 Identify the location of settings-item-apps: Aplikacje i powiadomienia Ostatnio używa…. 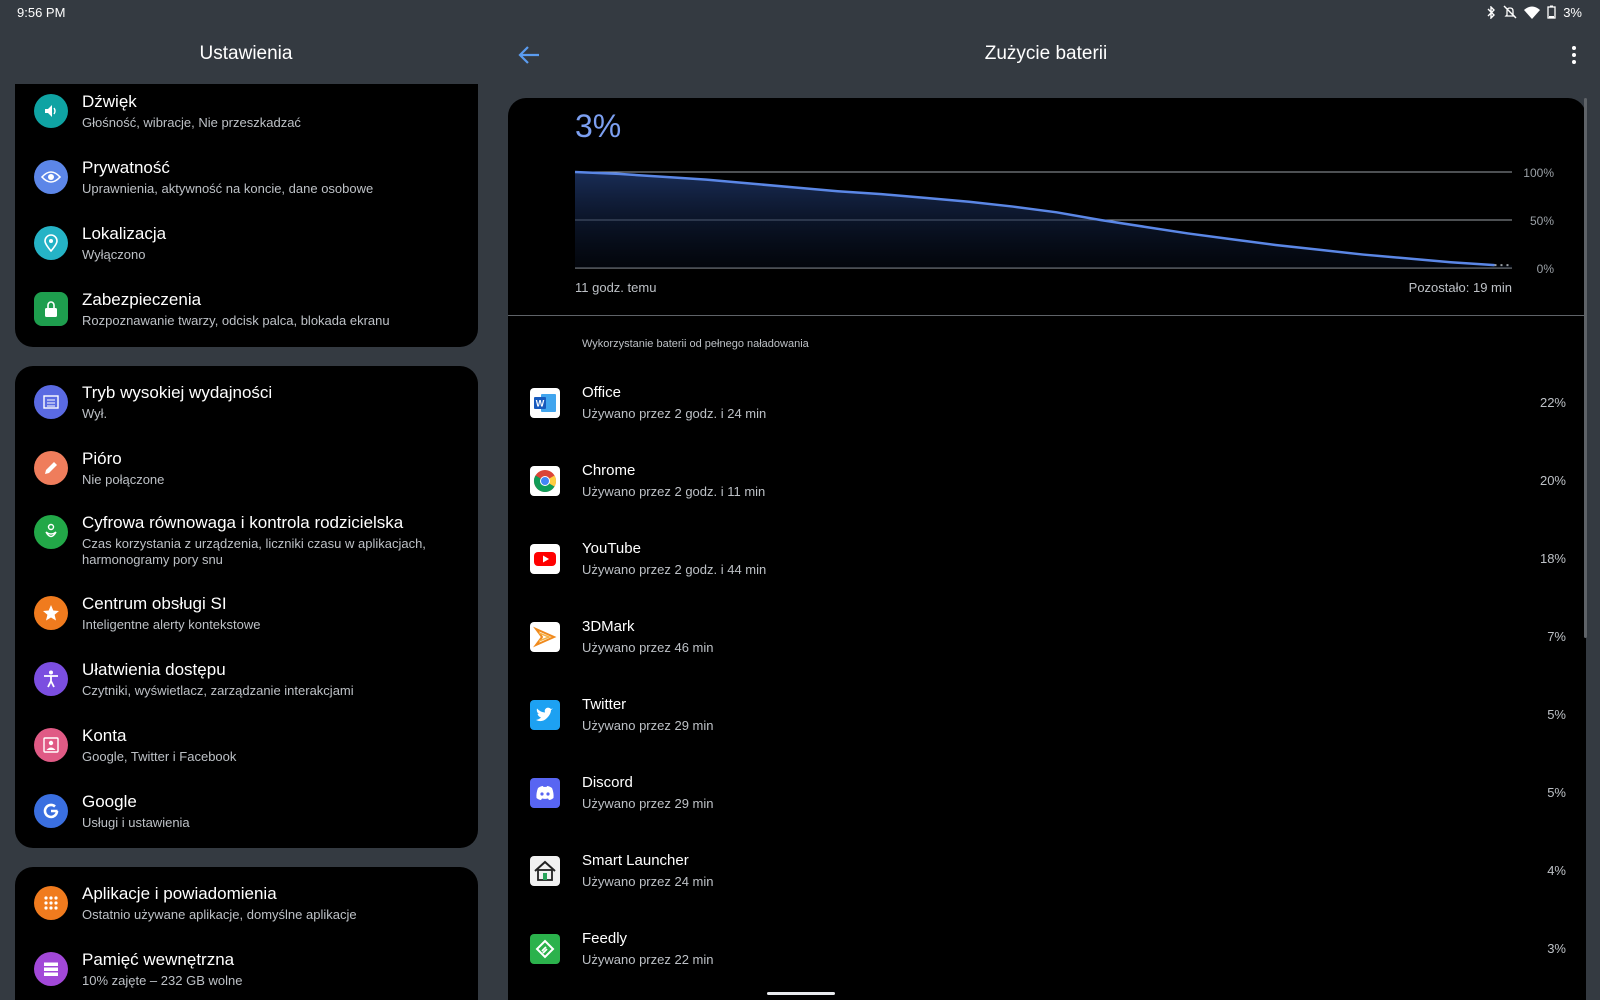
(246, 909).